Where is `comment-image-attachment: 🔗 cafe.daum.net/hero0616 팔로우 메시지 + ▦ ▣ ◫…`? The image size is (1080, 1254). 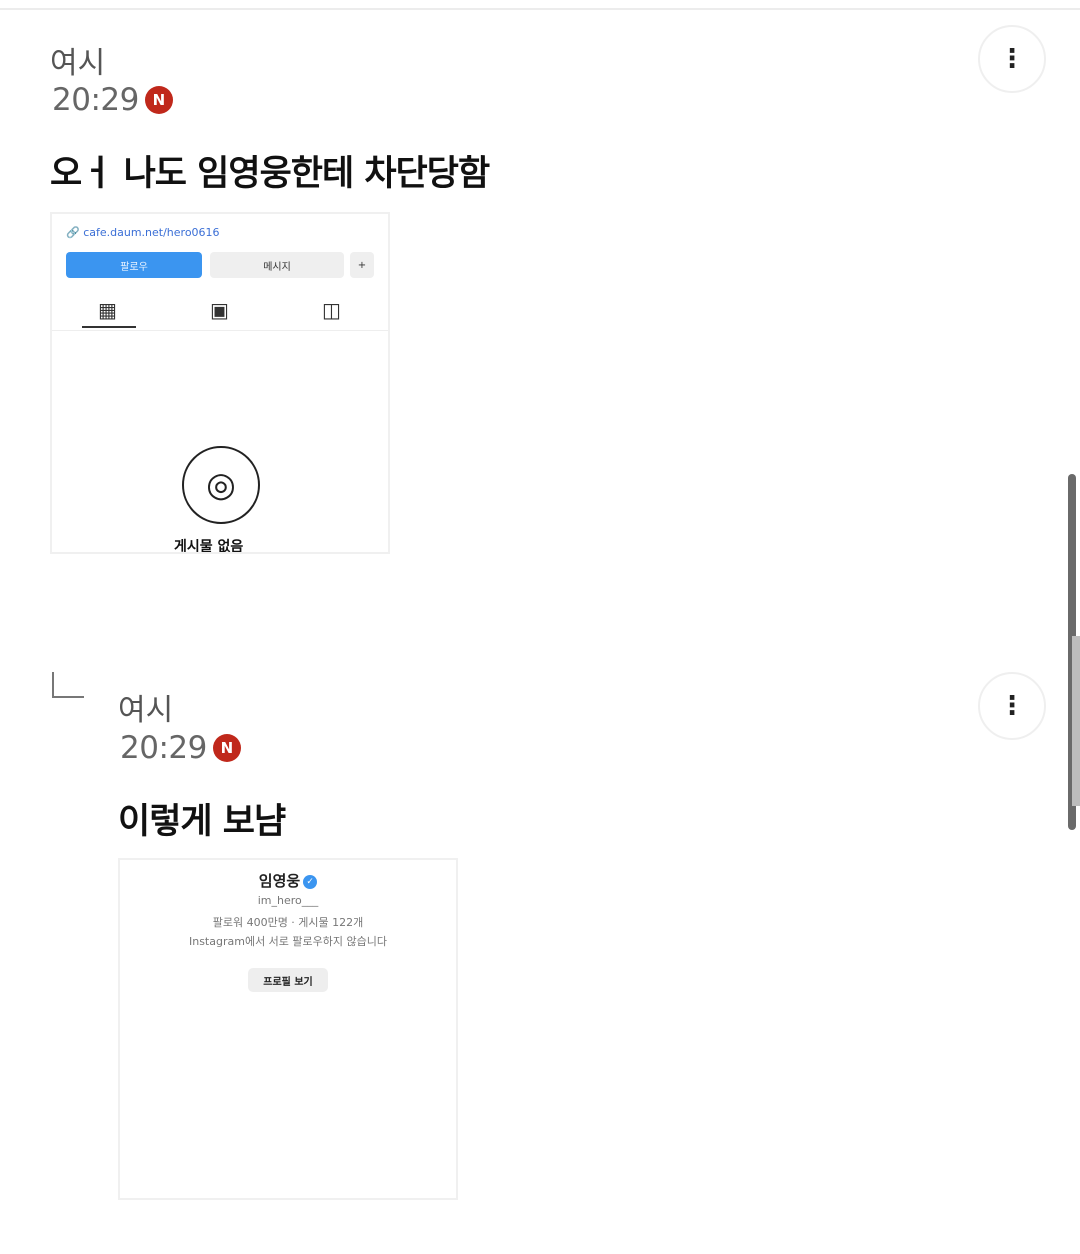 comment-image-attachment: 🔗 cafe.daum.net/hero0616 팔로우 메시지 + ▦ ▣ ◫… is located at coordinates (220, 383).